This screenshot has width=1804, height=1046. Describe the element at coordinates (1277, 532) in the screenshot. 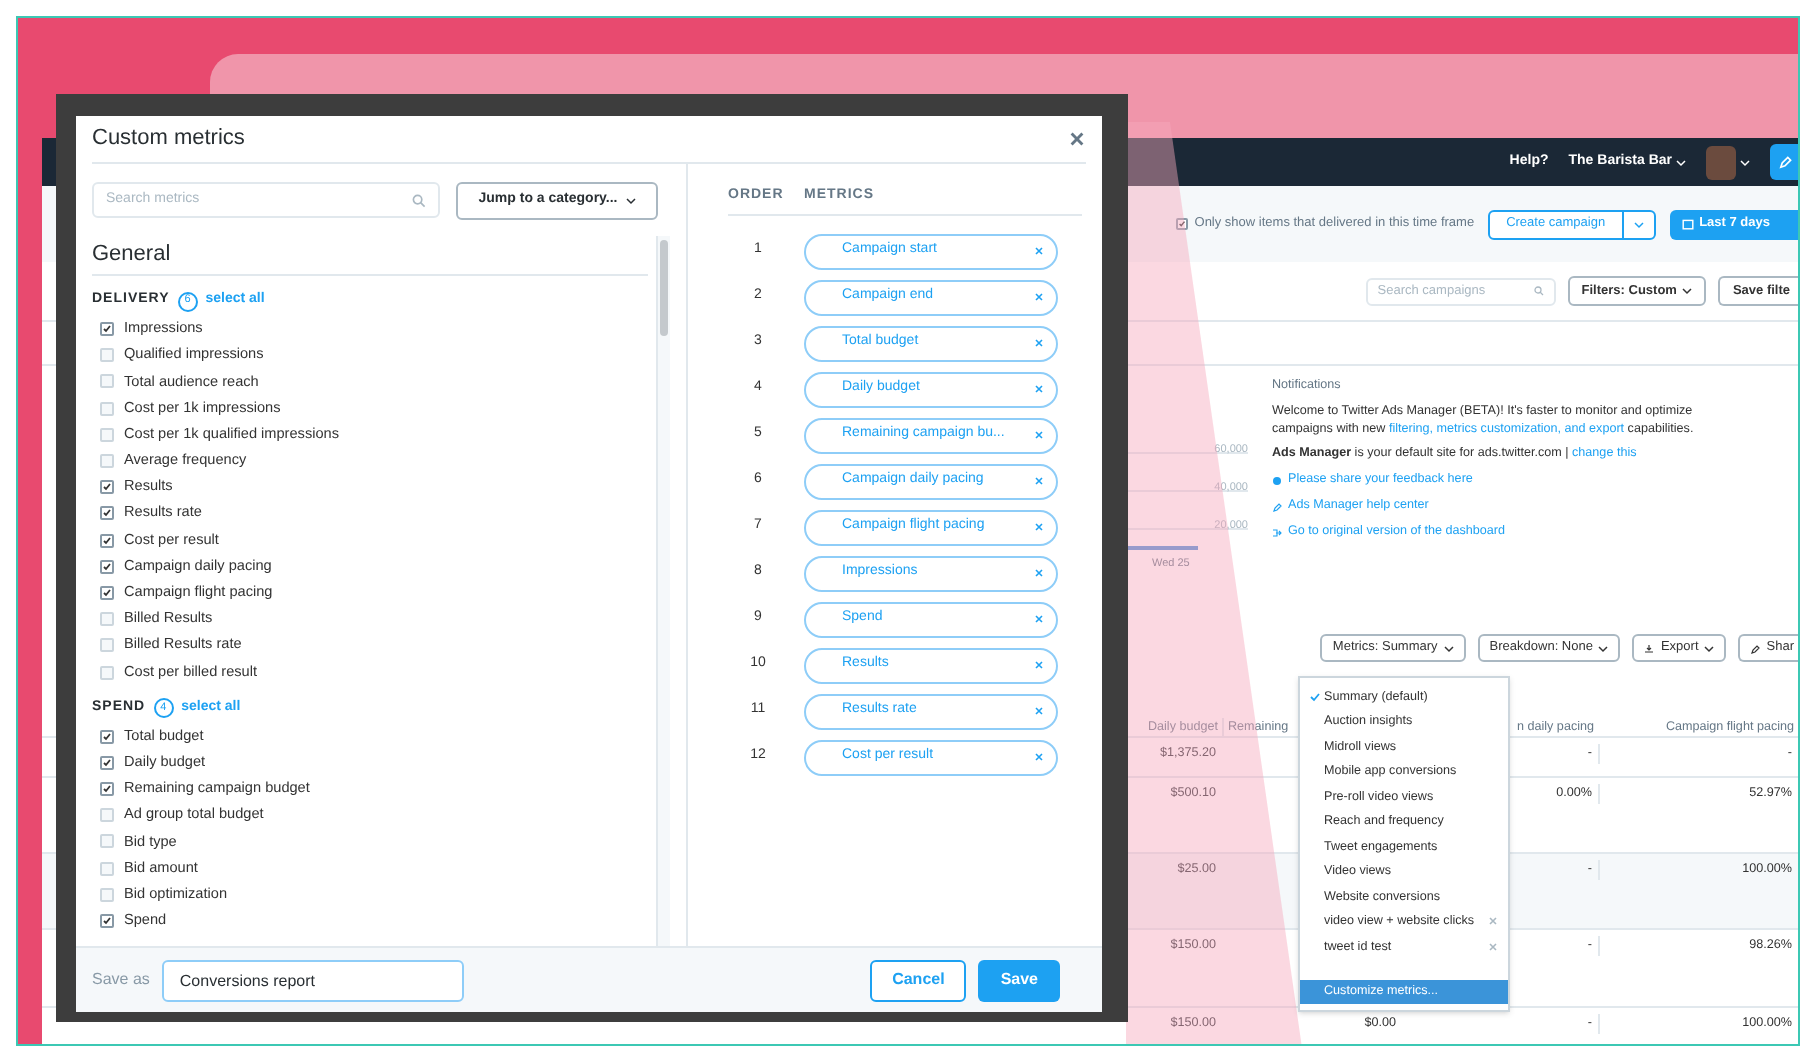

I see `exit-arrow-icon` at that location.